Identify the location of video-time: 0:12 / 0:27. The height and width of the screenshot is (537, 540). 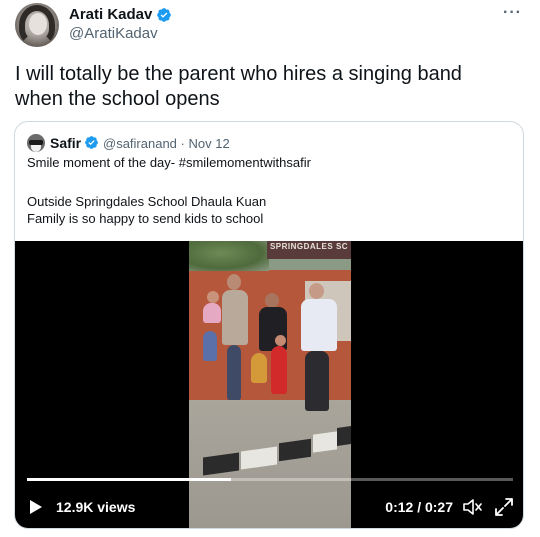
(419, 507).